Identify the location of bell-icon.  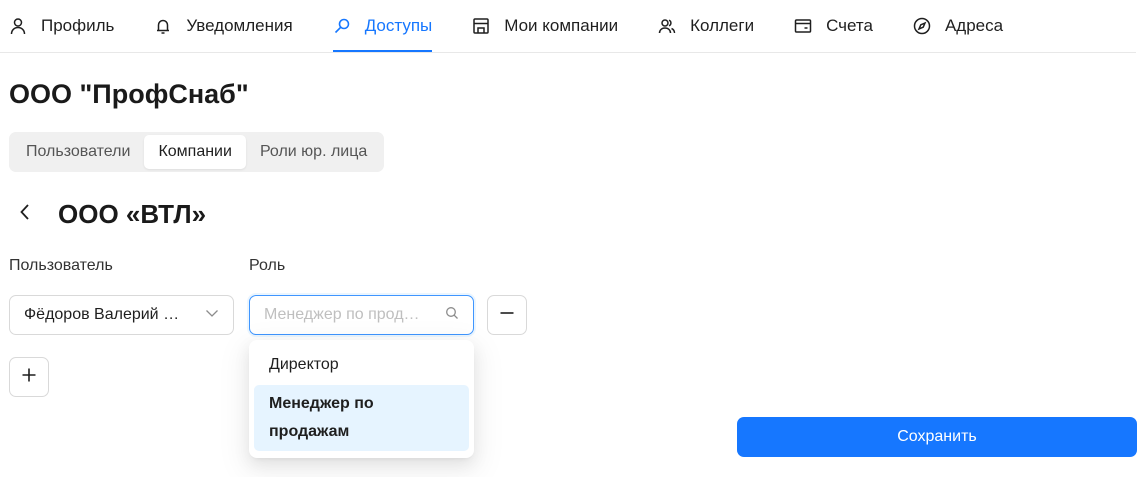
(163, 26).